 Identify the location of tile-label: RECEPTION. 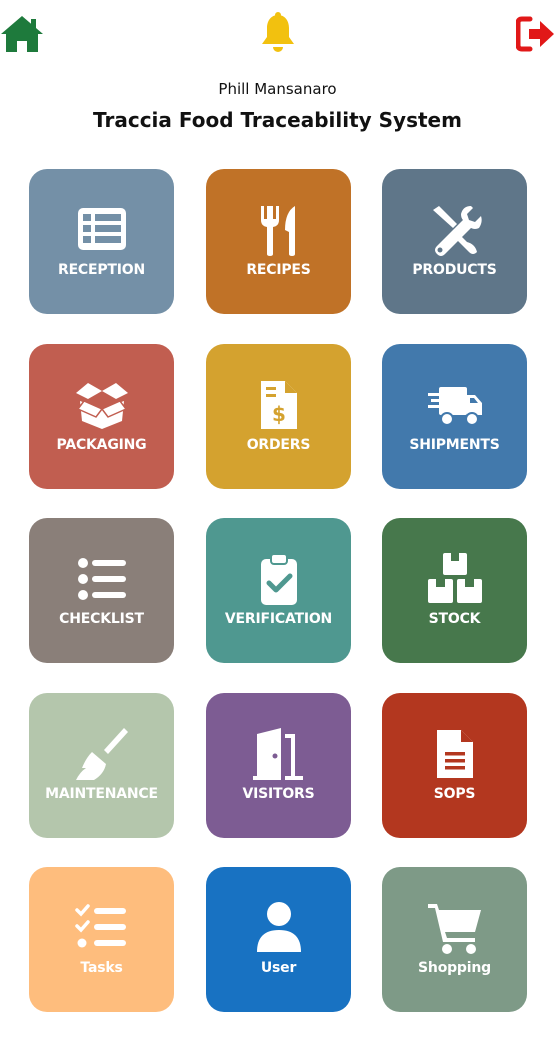
(101, 270).